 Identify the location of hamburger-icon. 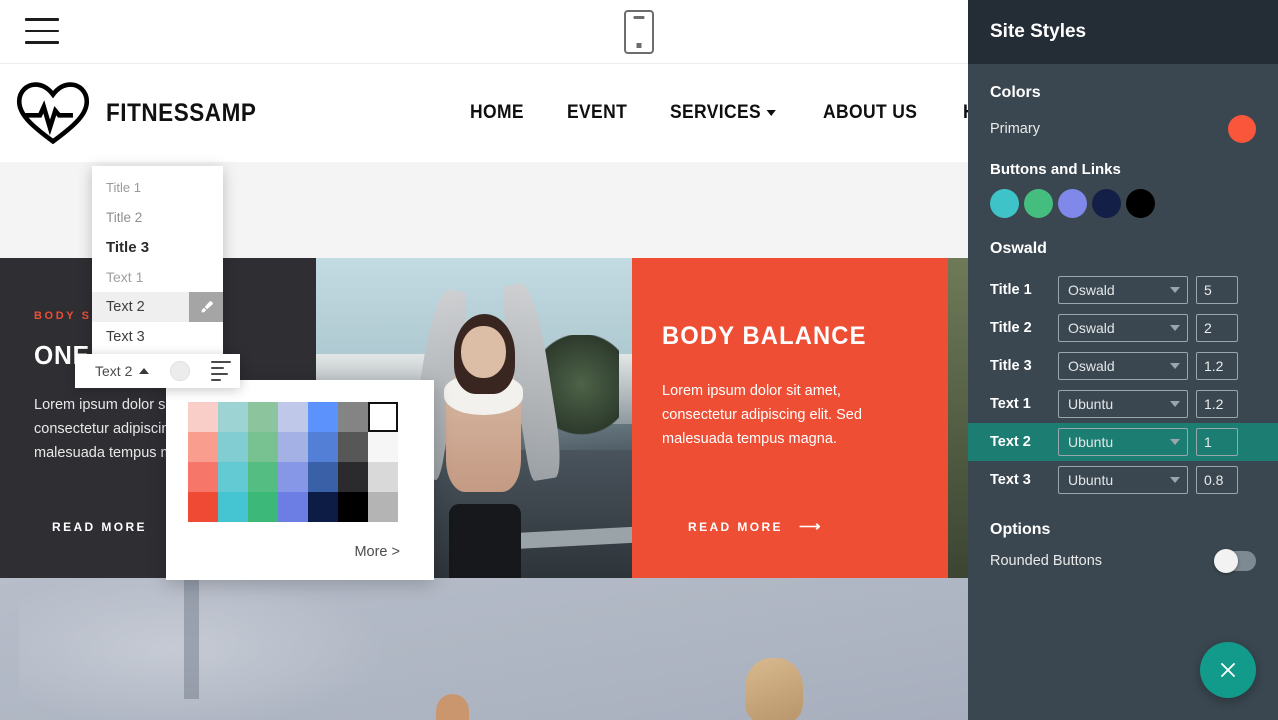
(42, 32).